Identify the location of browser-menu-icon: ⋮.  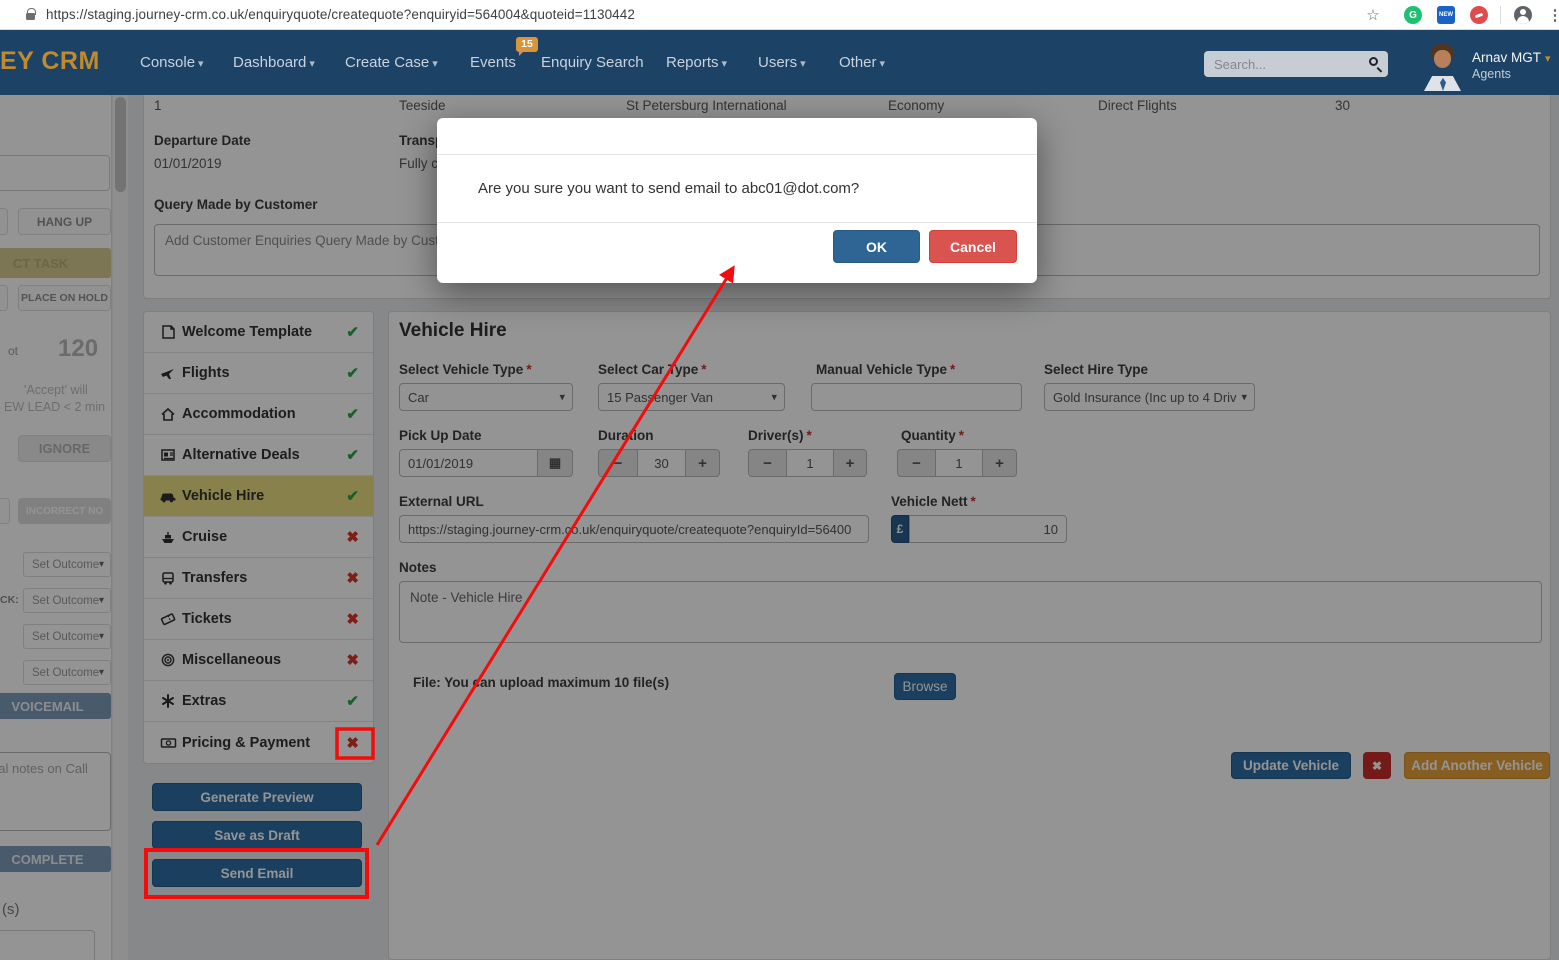
(1552, 15).